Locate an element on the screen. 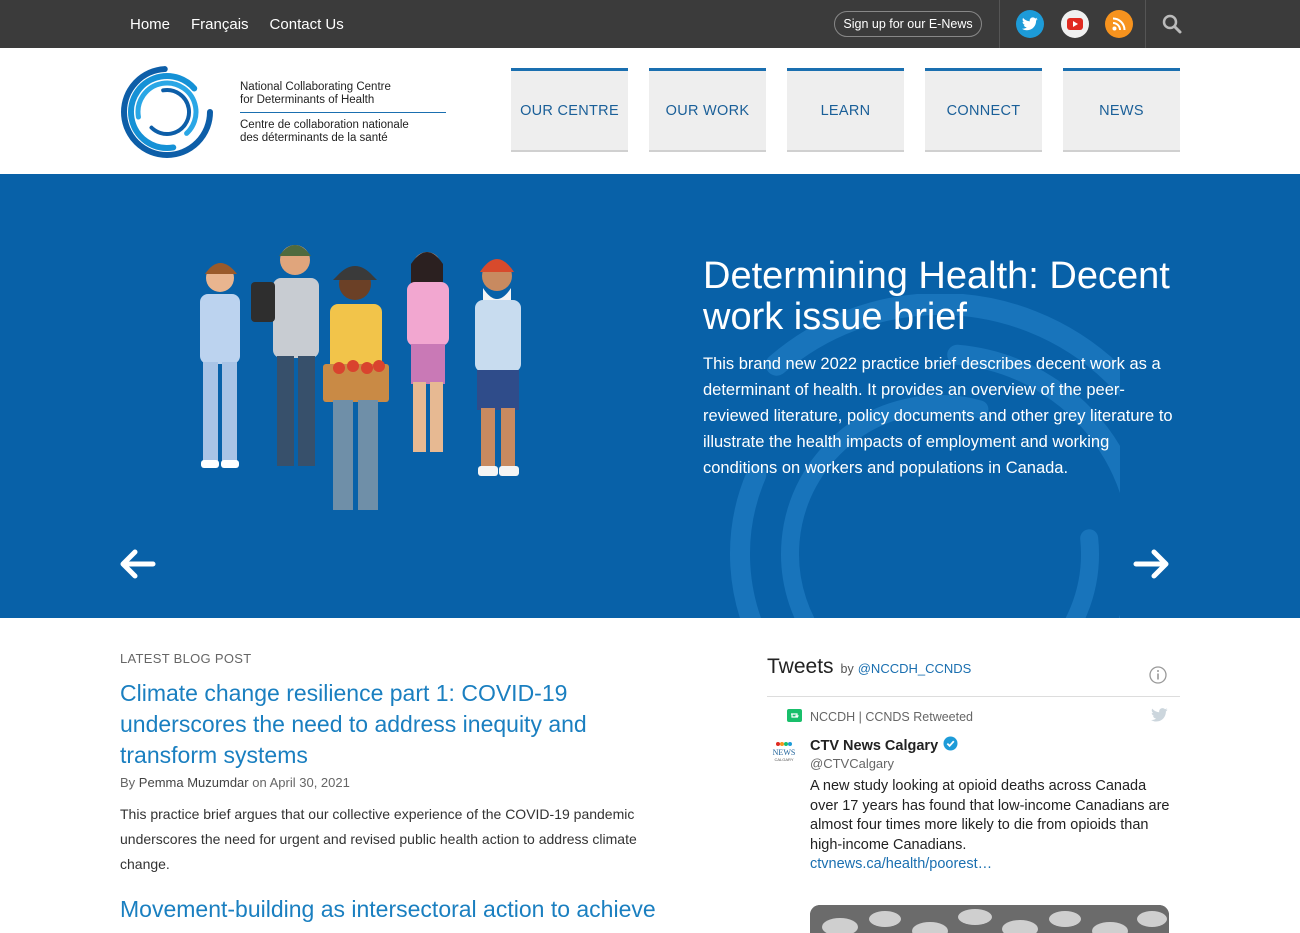 This screenshot has height=933, width=1300. search-icon is located at coordinates (1172, 24).